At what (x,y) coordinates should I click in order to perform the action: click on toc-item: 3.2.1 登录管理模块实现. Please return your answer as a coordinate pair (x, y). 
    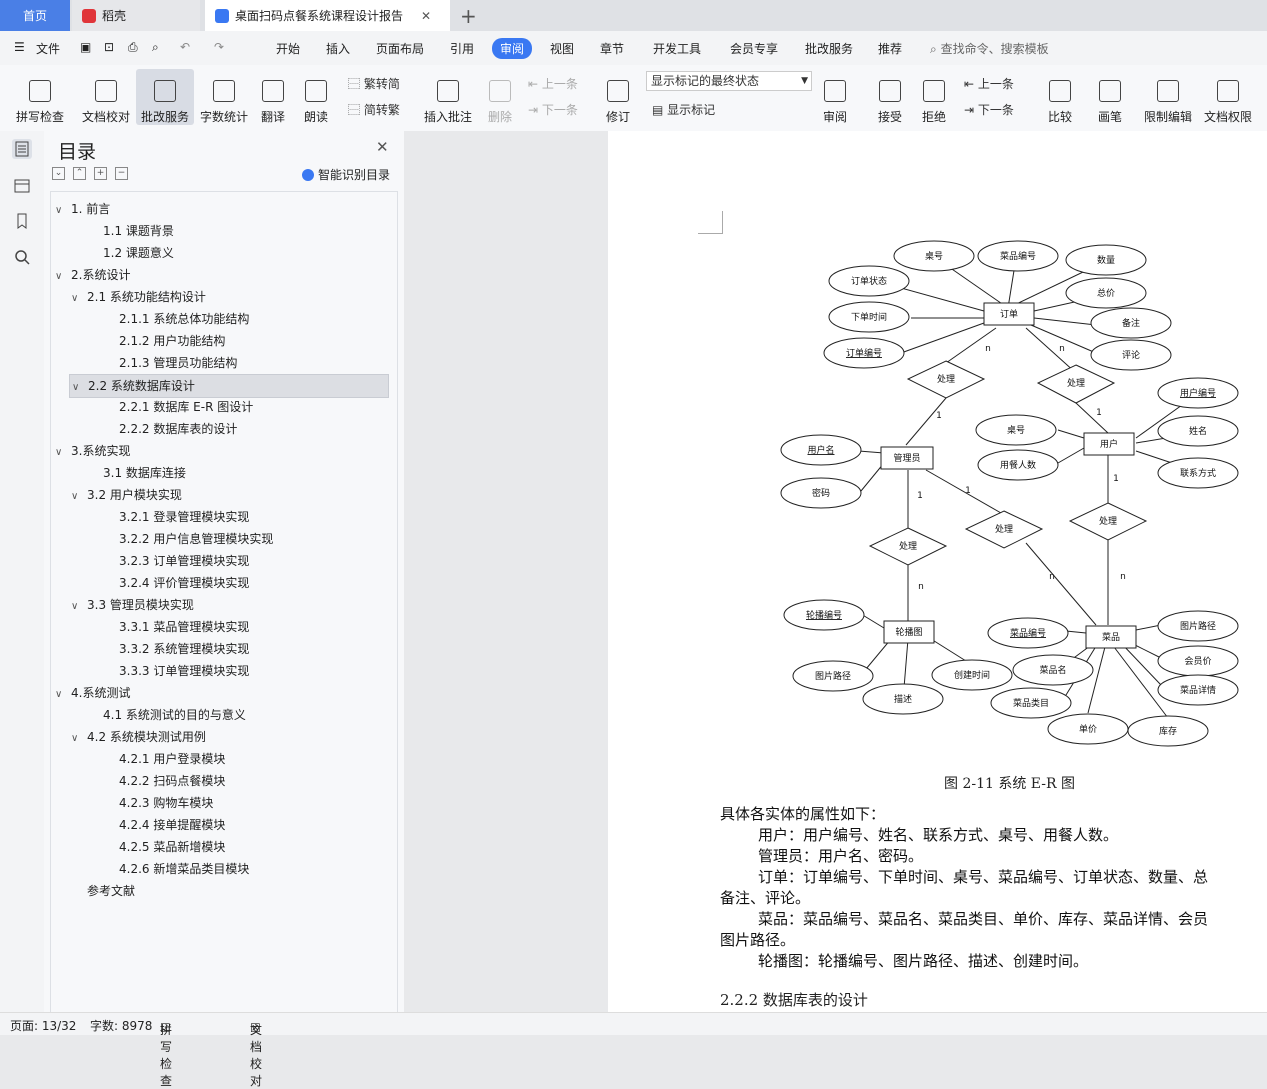
    Looking at the image, I should click on (150, 517).